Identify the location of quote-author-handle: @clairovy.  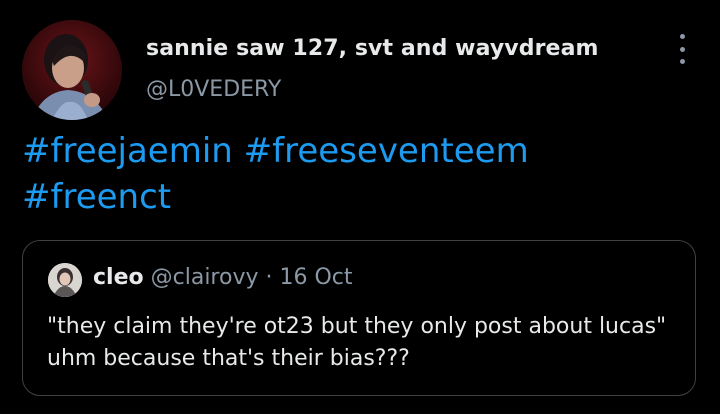
(205, 277).